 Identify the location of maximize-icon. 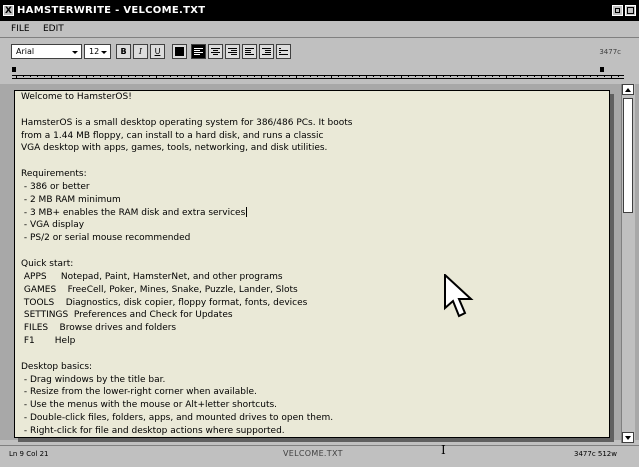
(630, 10).